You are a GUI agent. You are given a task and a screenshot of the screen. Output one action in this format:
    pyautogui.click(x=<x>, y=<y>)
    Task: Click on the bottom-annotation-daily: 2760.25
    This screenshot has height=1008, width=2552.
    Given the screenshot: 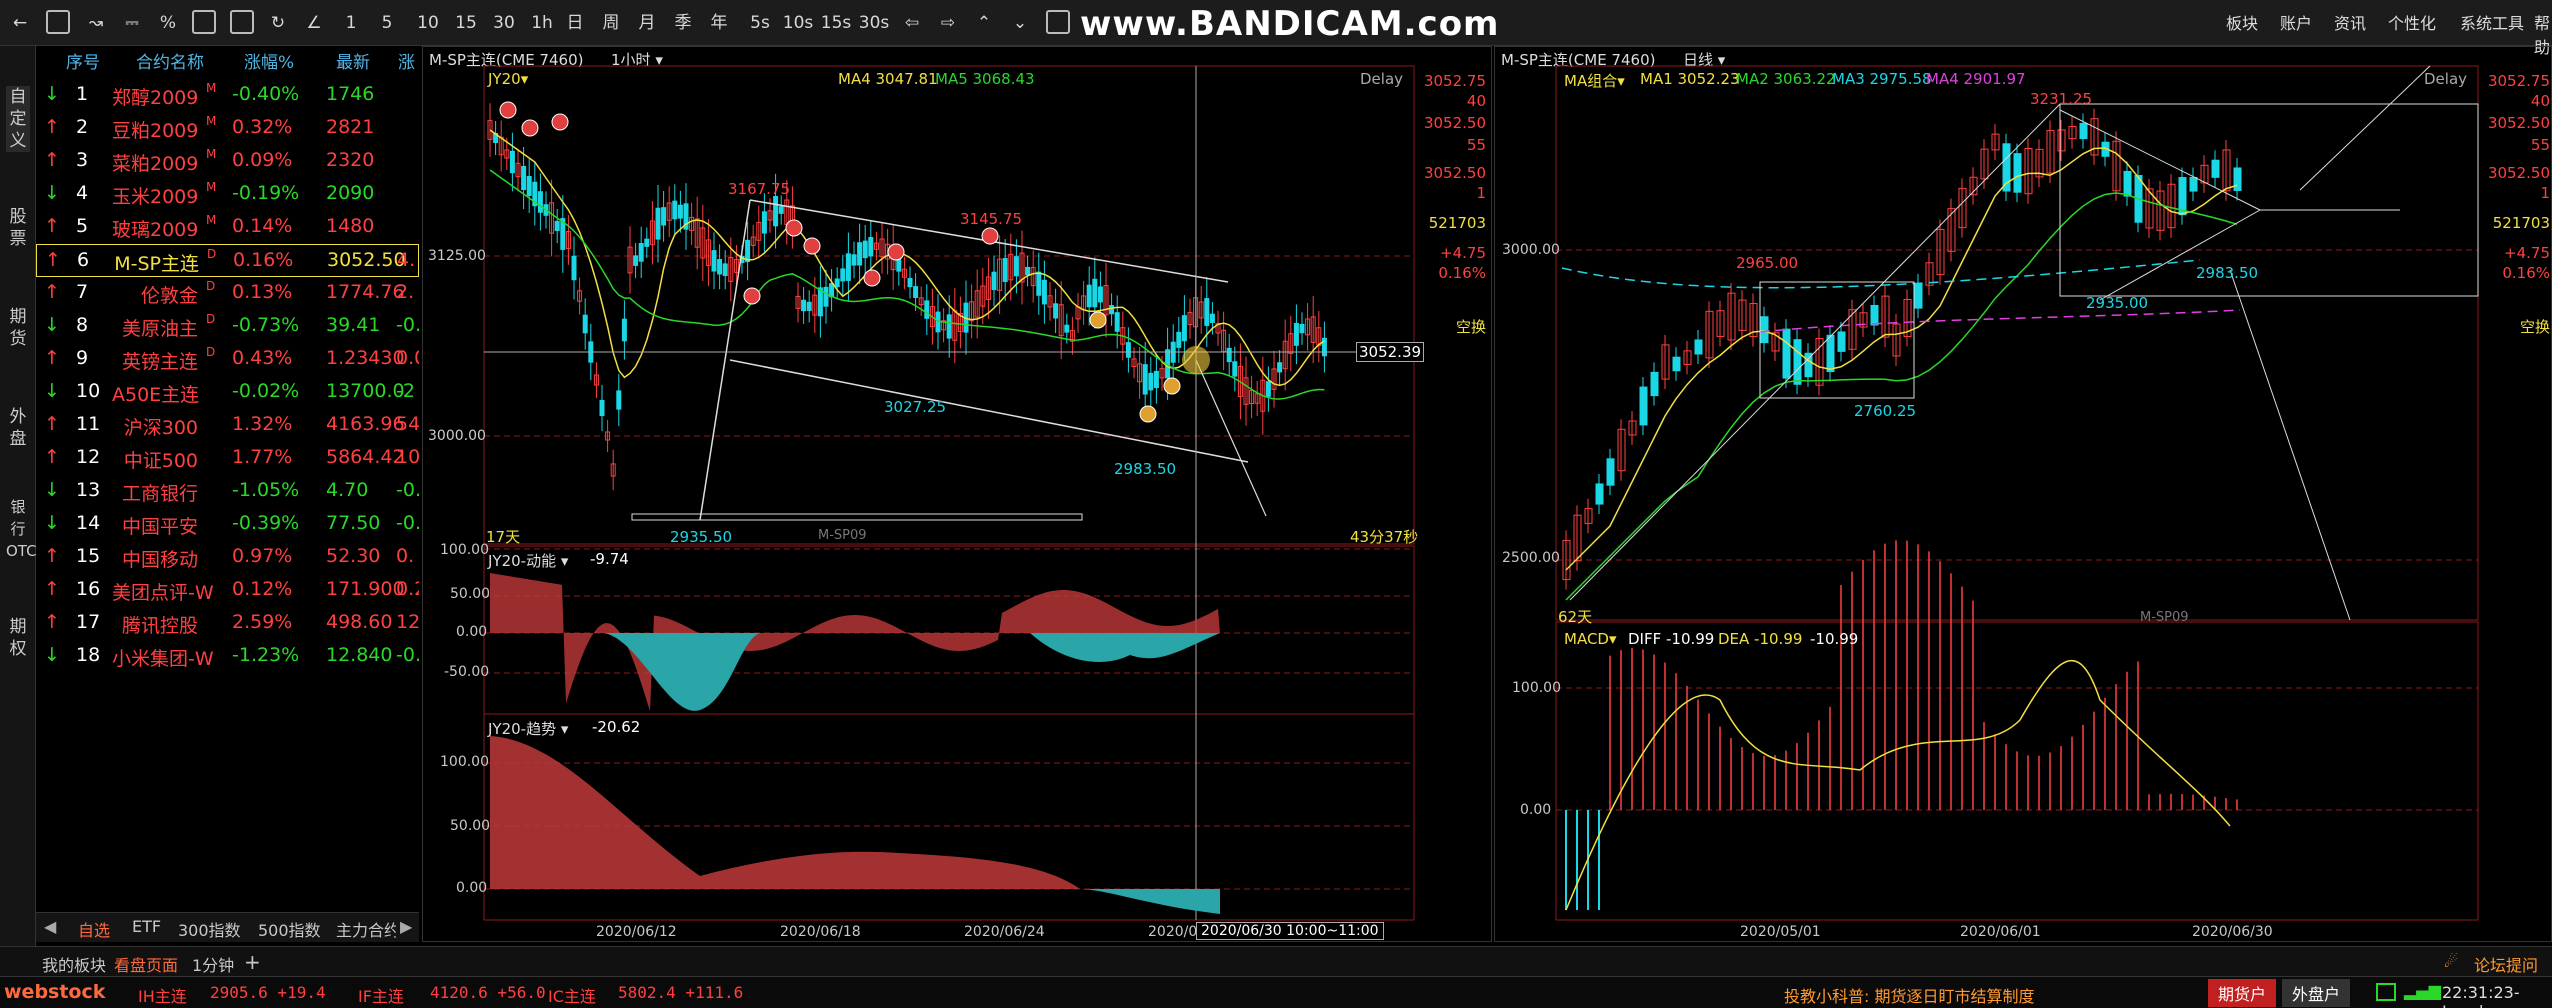 What is the action you would take?
    pyautogui.click(x=1885, y=411)
    